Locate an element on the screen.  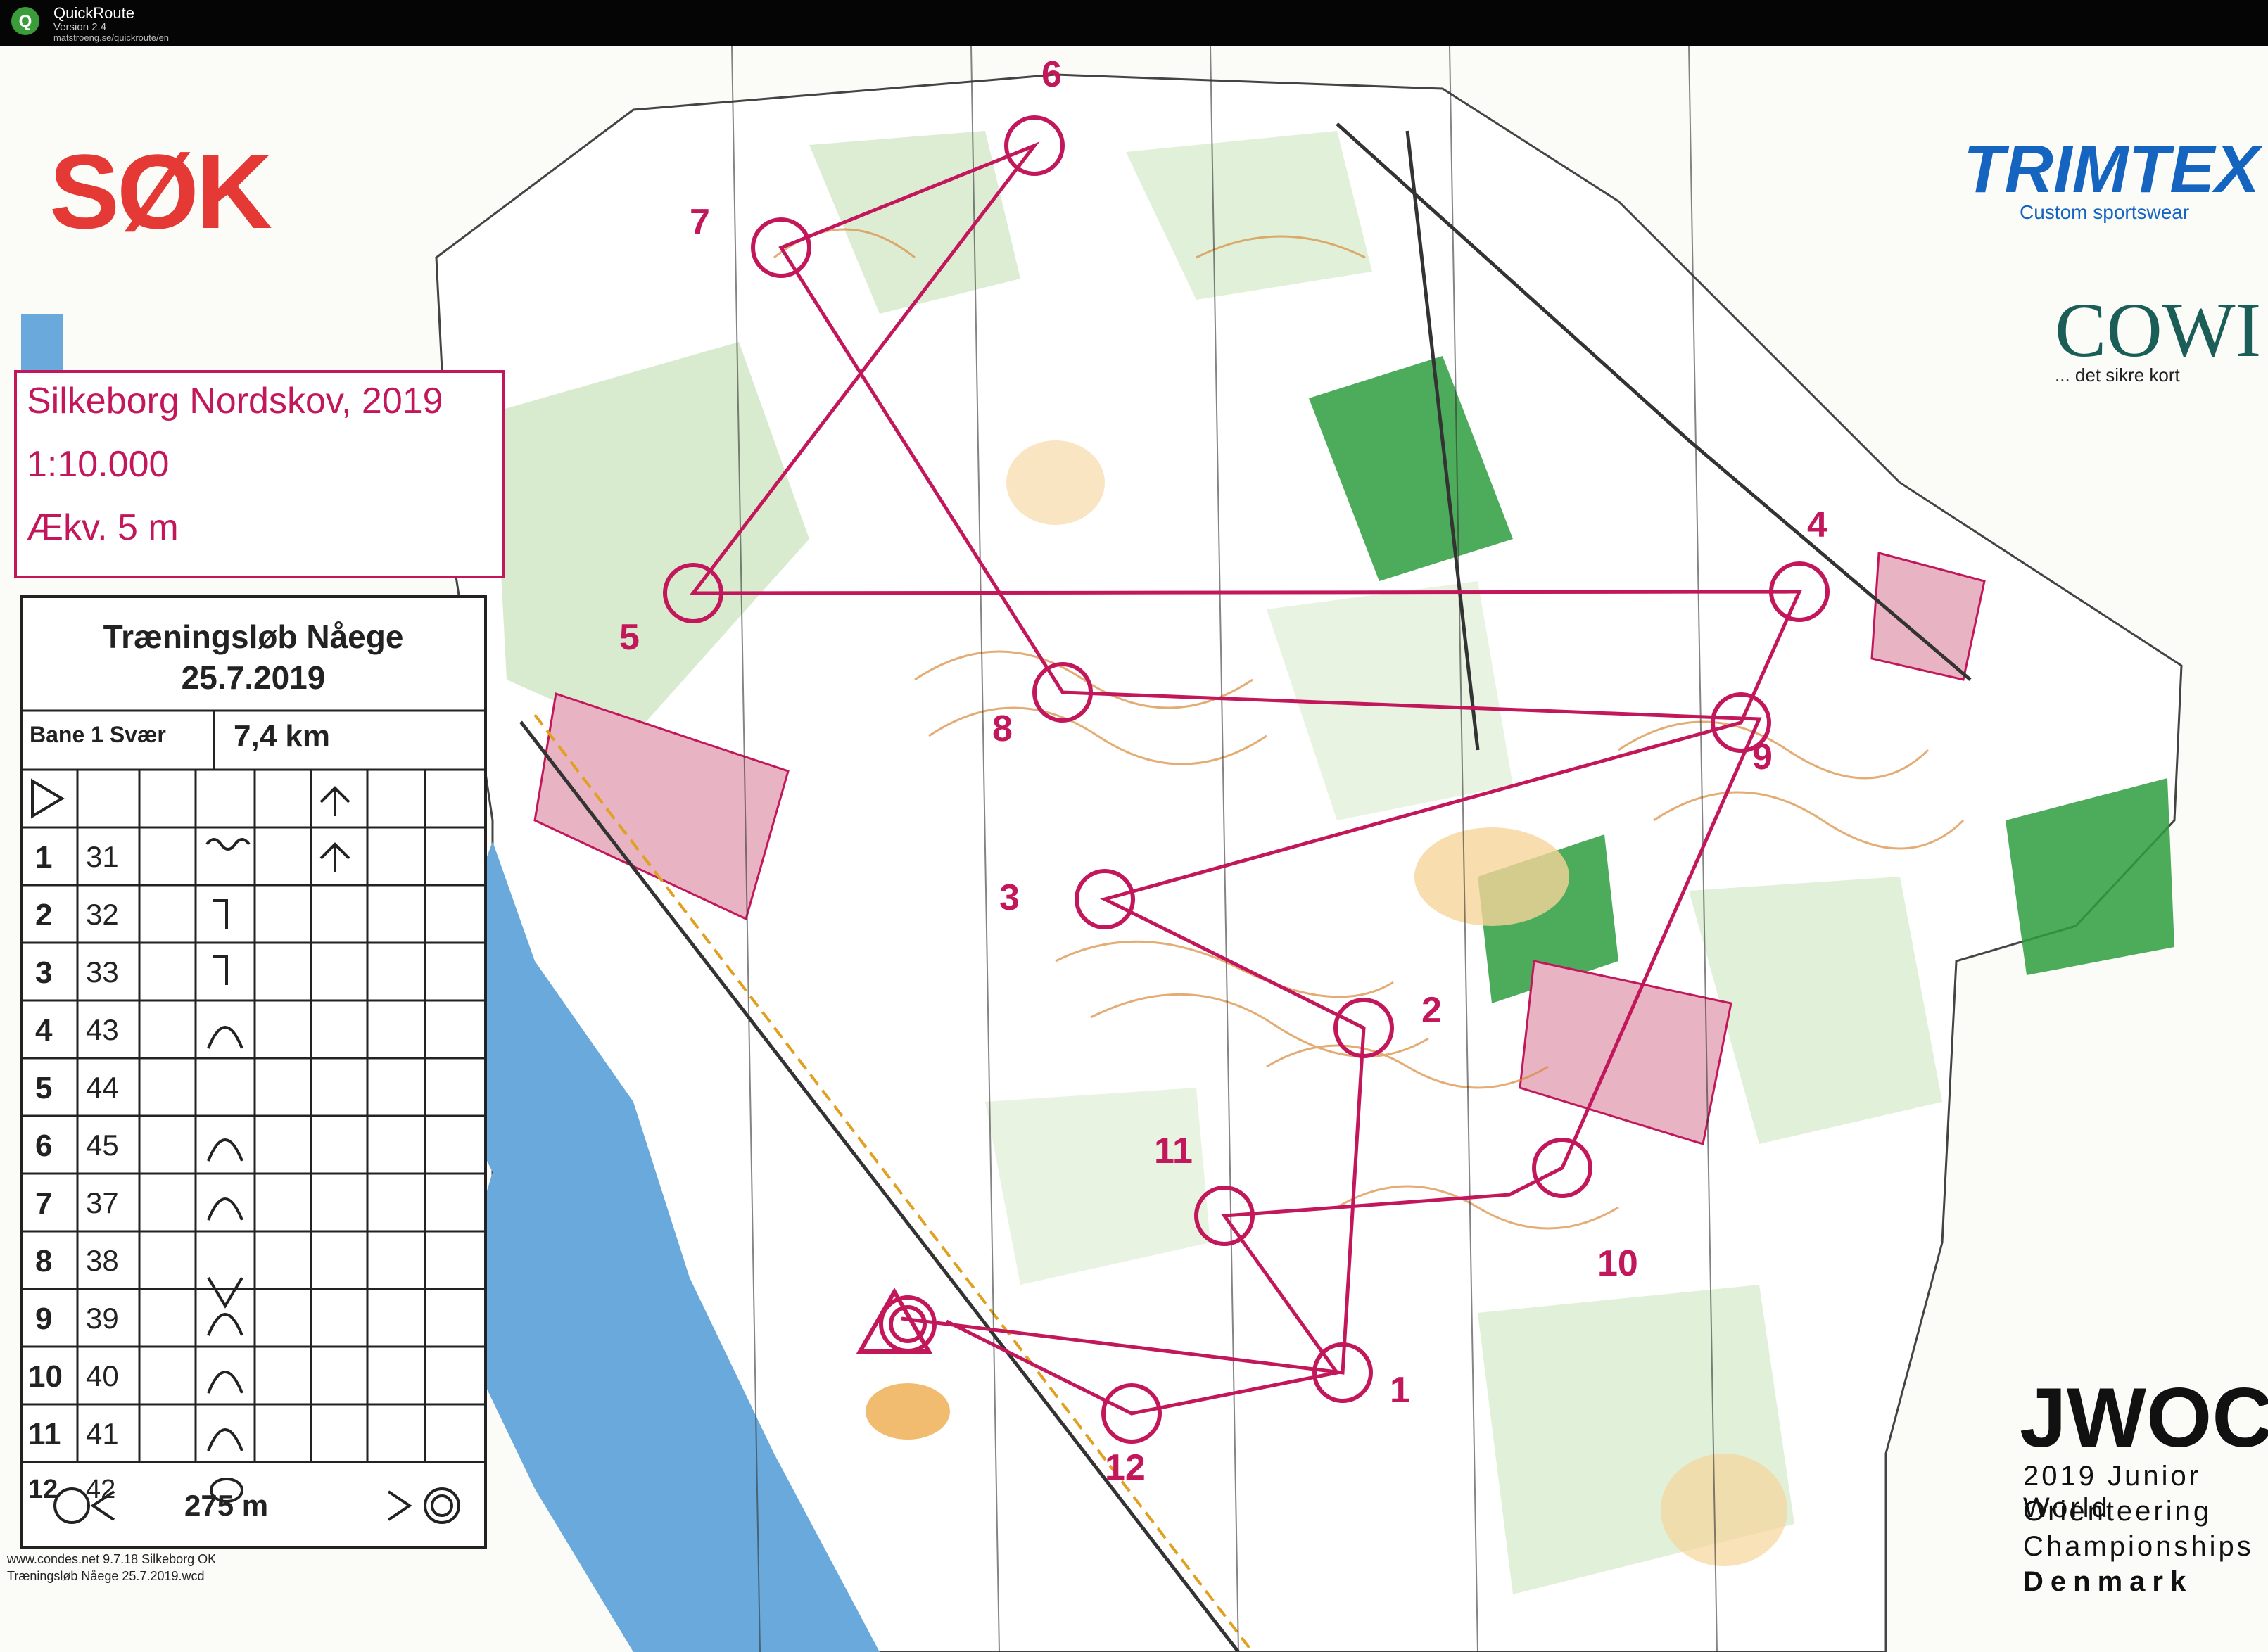
control-label-8: 8 is located at coordinates (1002, 729).